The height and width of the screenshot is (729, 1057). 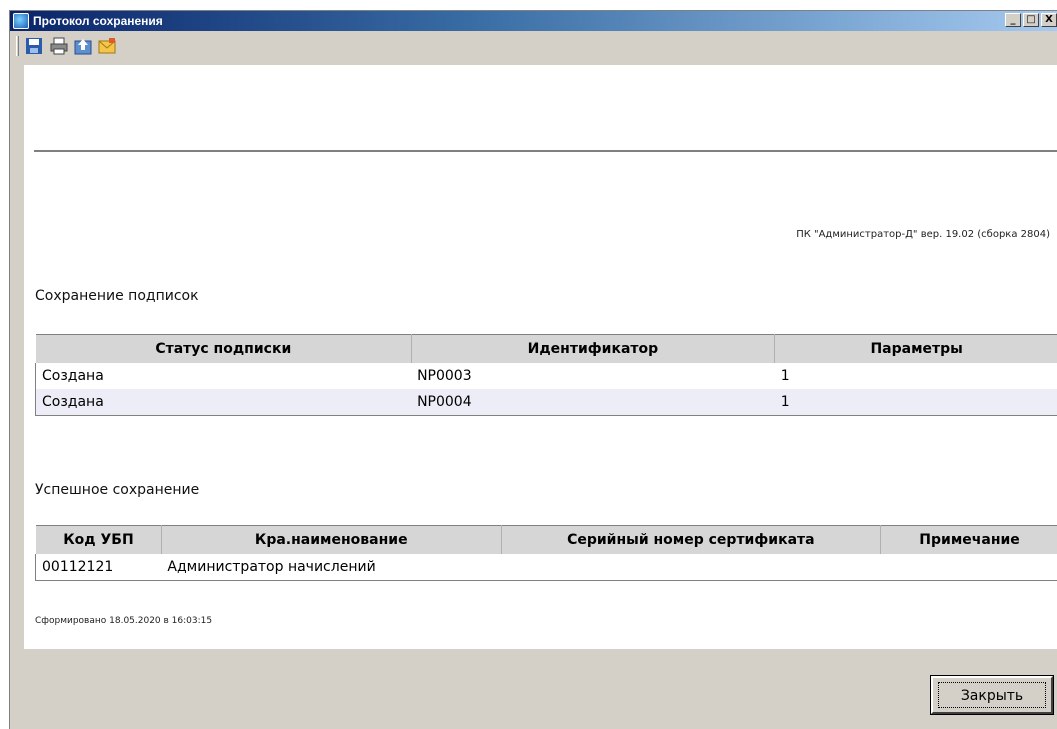 I want to click on maximize-button: □, so click(x=1031, y=20).